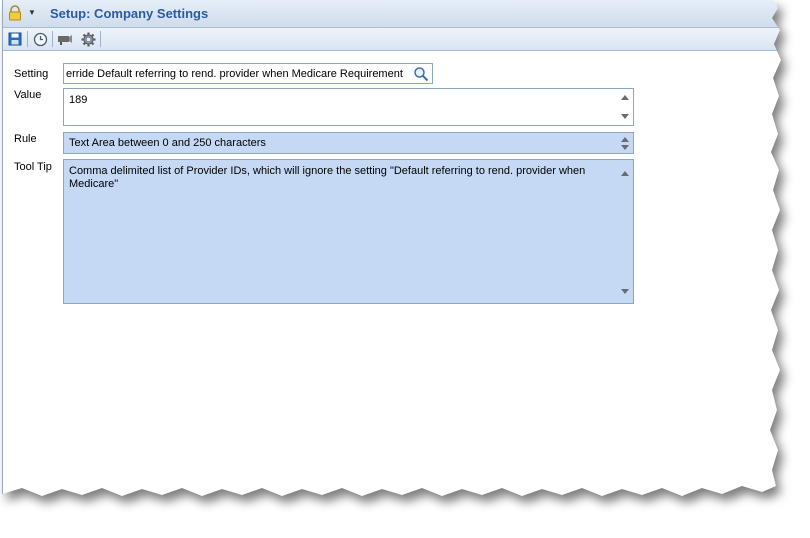  What do you see at coordinates (78, 100) in the screenshot?
I see `value-text: 189` at bounding box center [78, 100].